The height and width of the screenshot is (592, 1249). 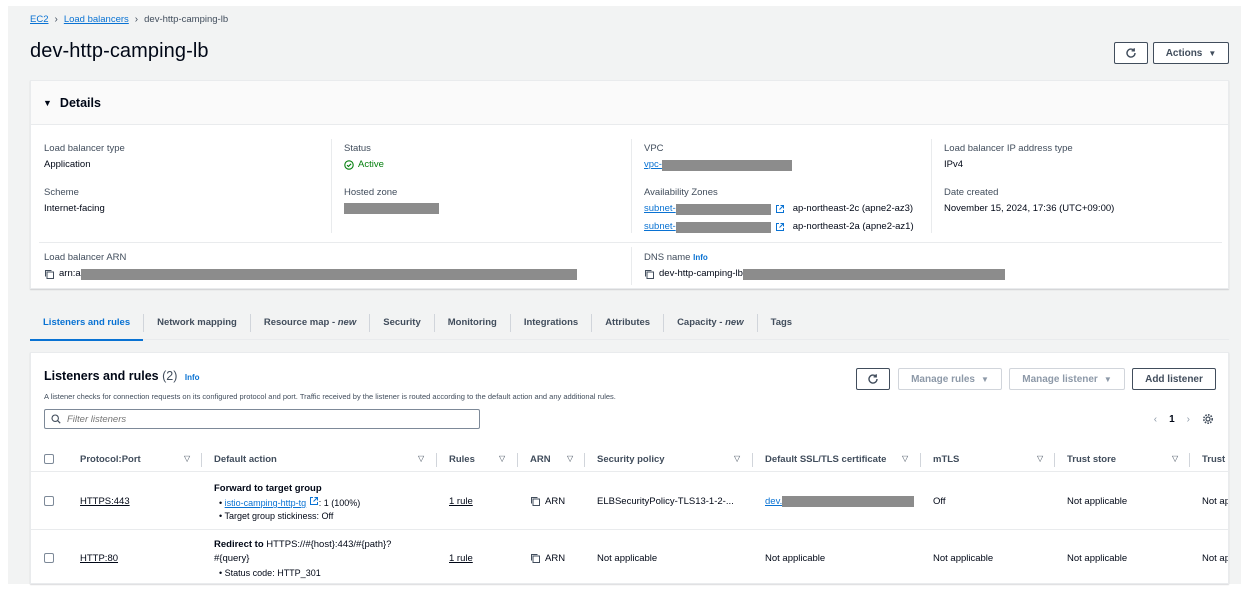 What do you see at coordinates (773, 501) in the screenshot?
I see `cert-link: dev.` at bounding box center [773, 501].